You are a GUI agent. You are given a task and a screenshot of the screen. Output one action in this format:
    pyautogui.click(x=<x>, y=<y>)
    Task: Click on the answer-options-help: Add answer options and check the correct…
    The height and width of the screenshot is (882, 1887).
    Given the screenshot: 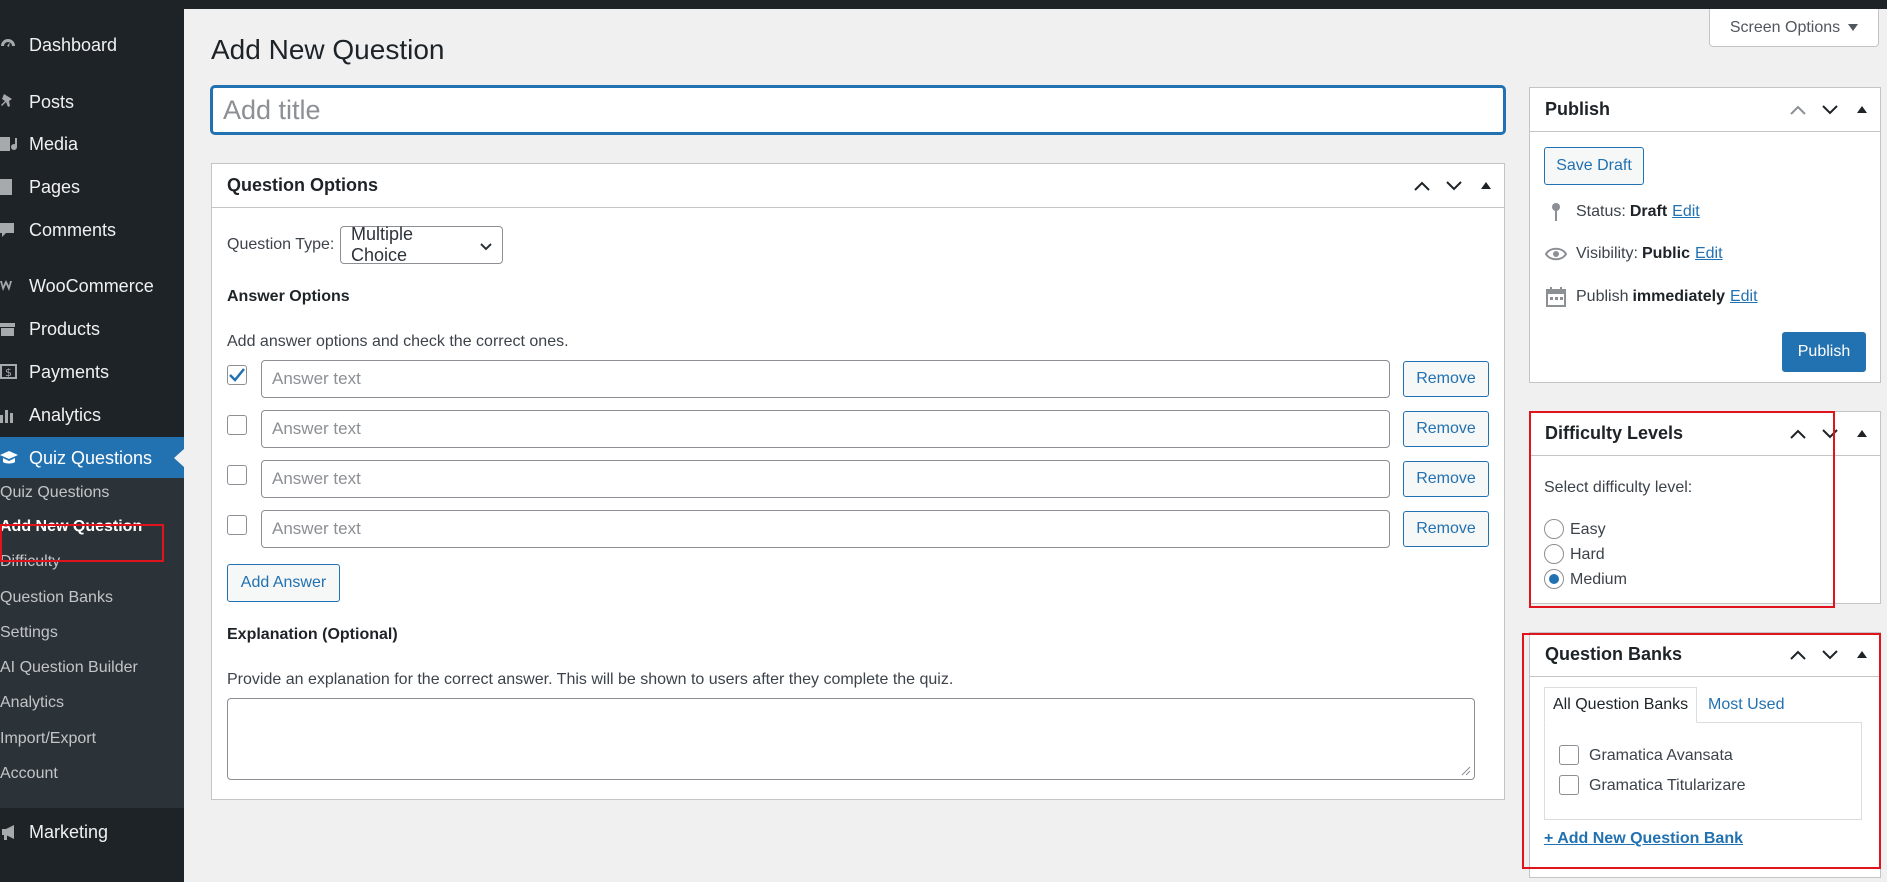 What is the action you would take?
    pyautogui.click(x=398, y=341)
    